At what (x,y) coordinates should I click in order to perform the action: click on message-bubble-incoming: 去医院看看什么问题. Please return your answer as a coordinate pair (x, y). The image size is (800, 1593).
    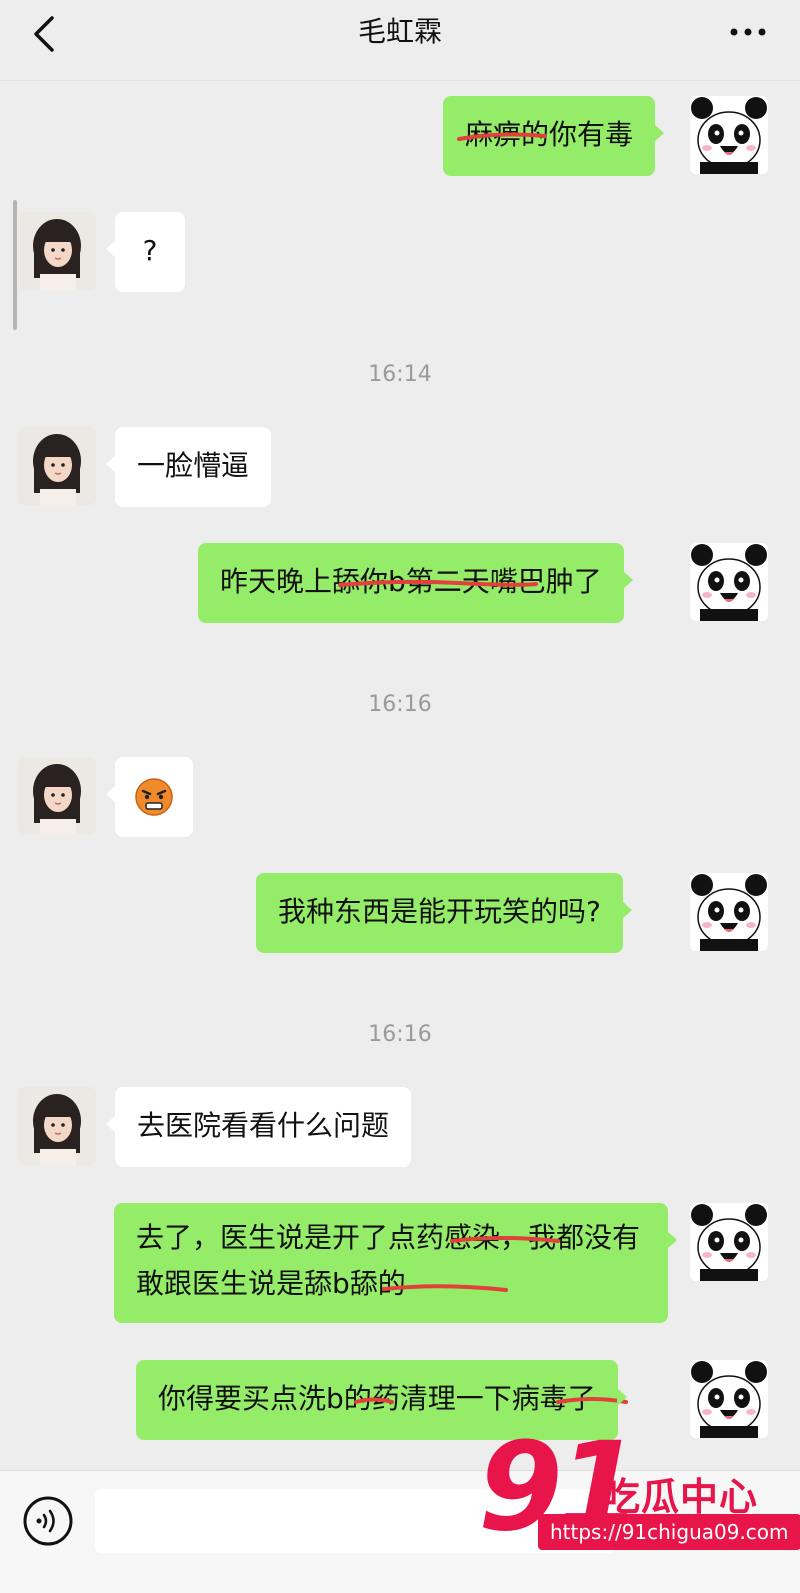
    Looking at the image, I should click on (258, 1127).